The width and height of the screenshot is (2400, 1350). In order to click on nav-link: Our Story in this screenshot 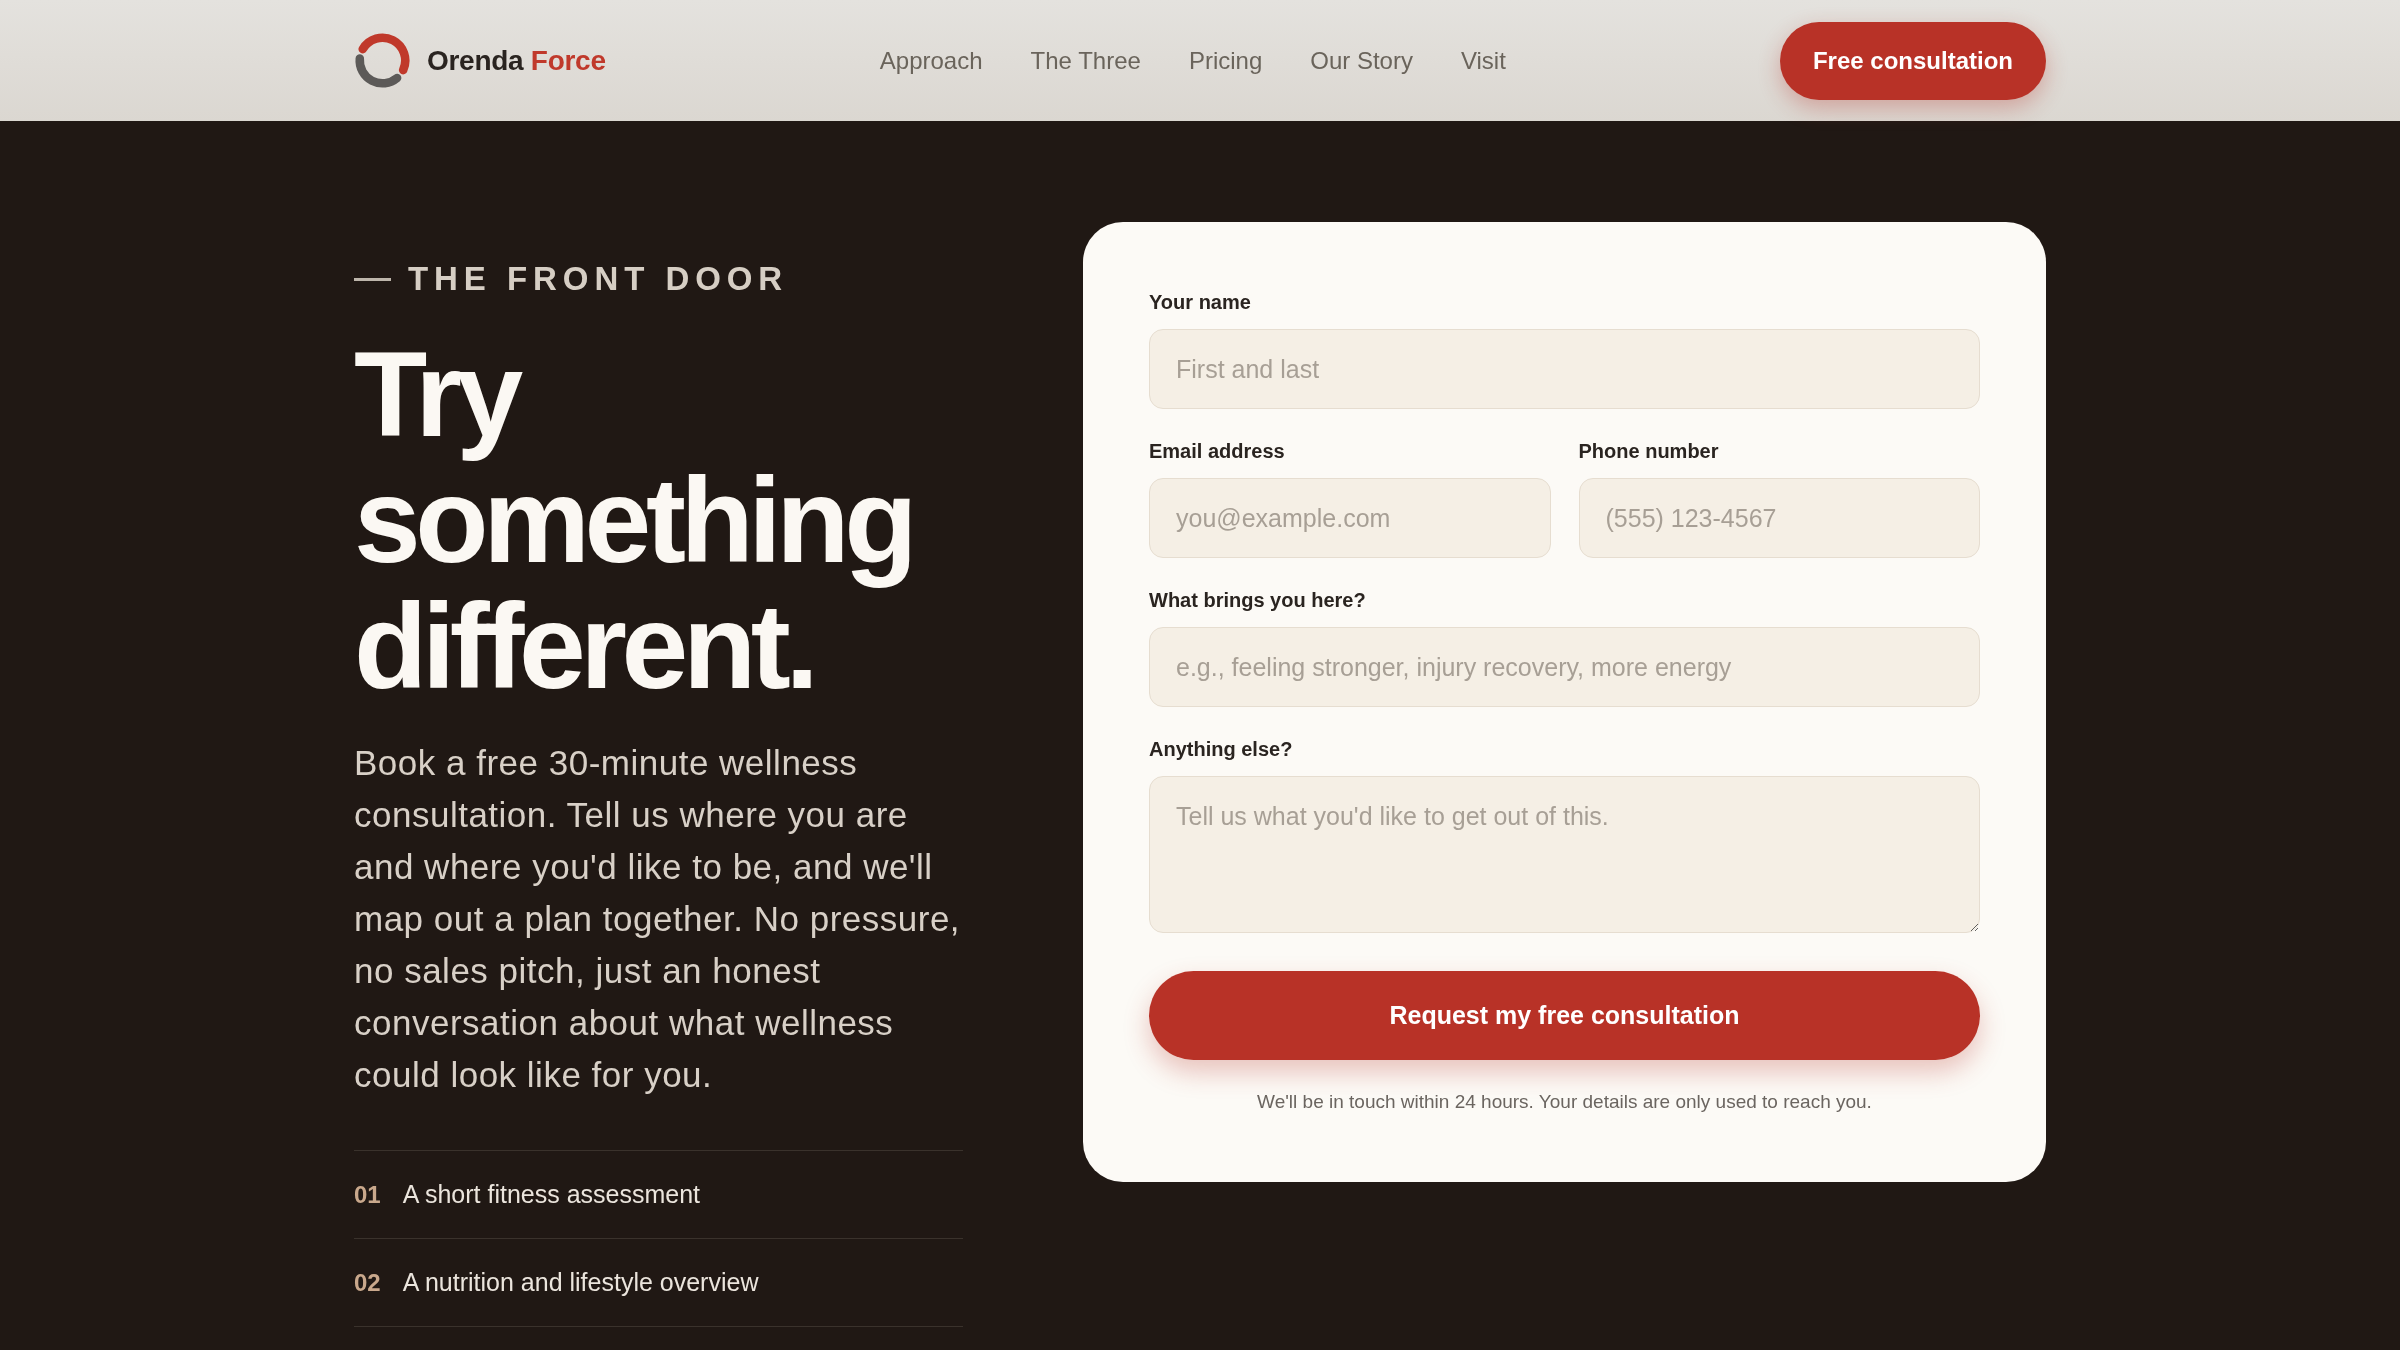, I will do `click(1361, 60)`.